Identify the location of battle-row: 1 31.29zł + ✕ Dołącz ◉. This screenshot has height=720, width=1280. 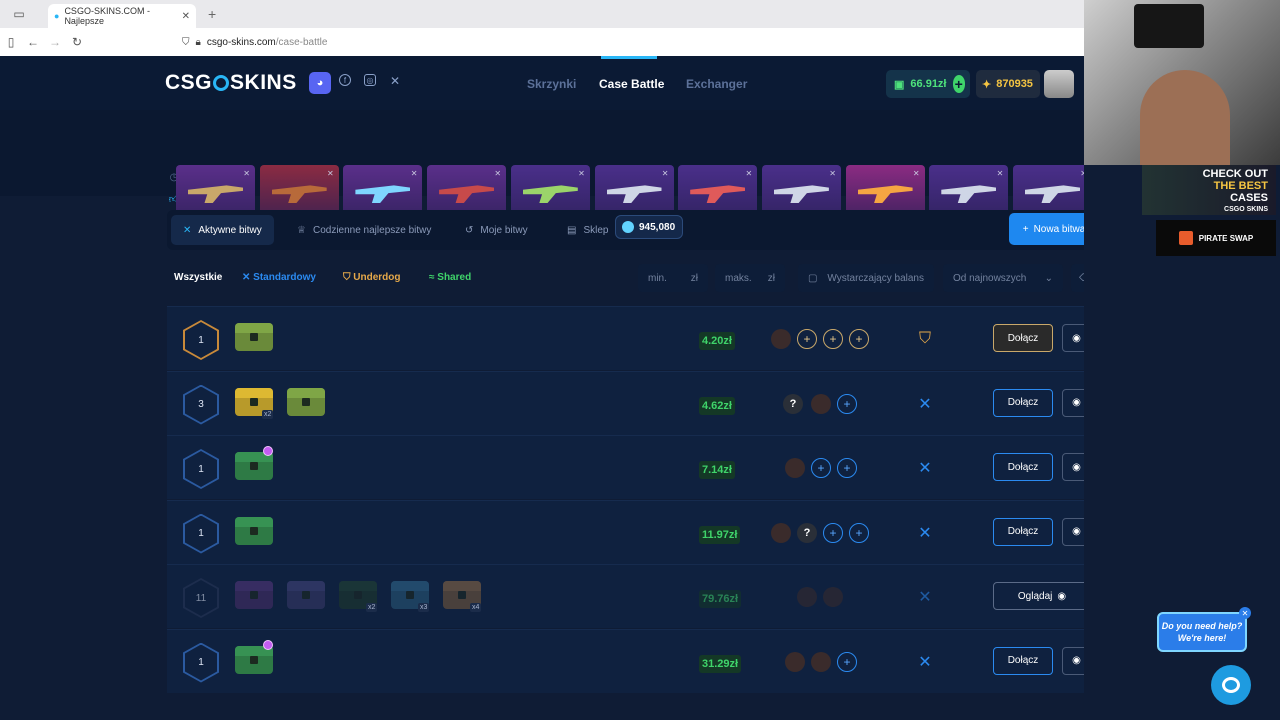
(625, 660).